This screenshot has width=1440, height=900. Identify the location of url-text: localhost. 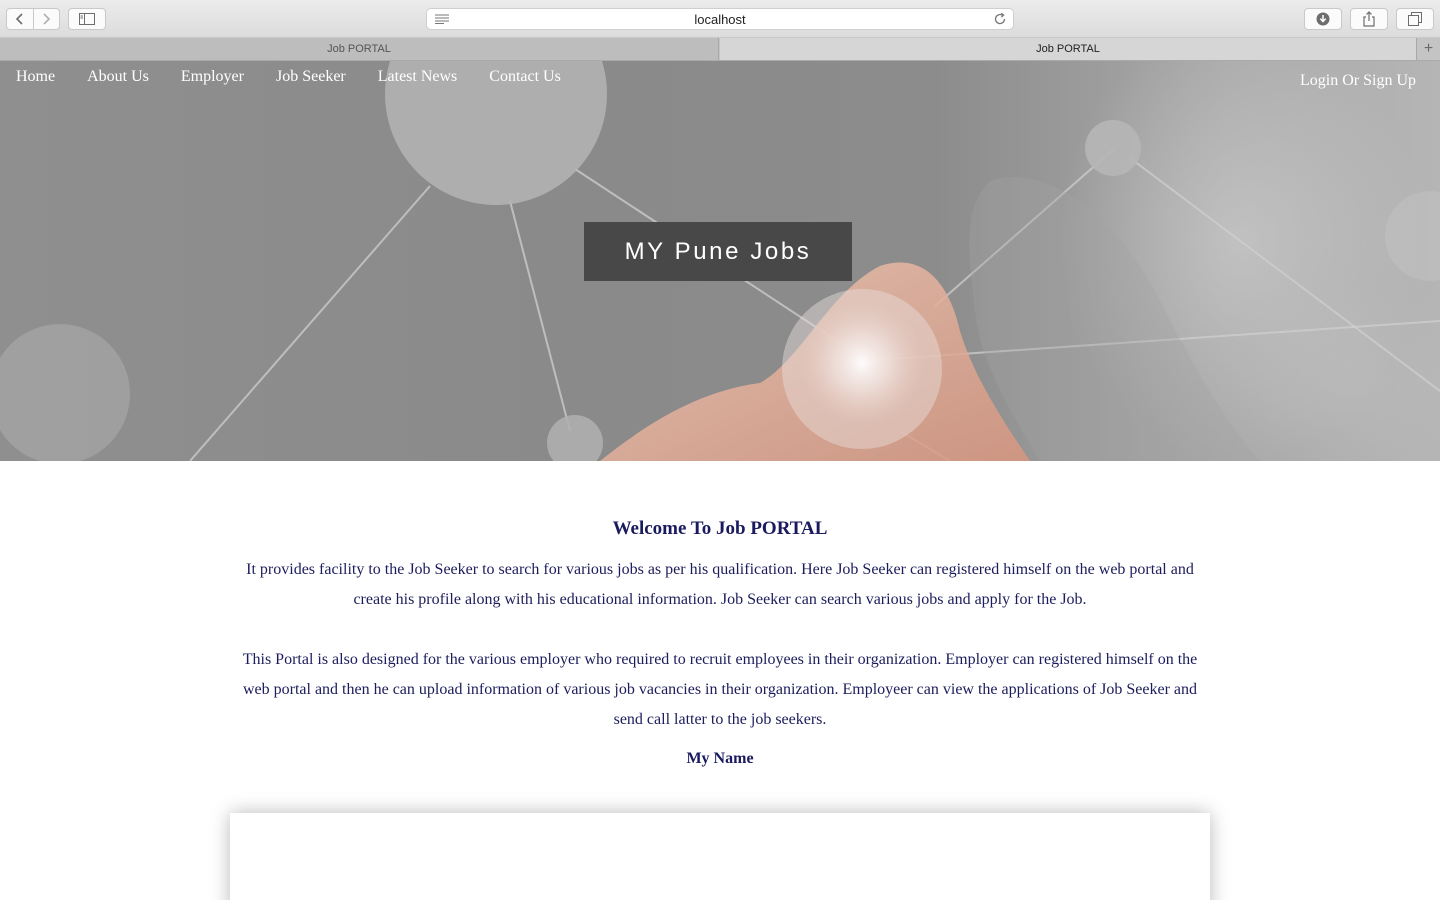
(720, 19).